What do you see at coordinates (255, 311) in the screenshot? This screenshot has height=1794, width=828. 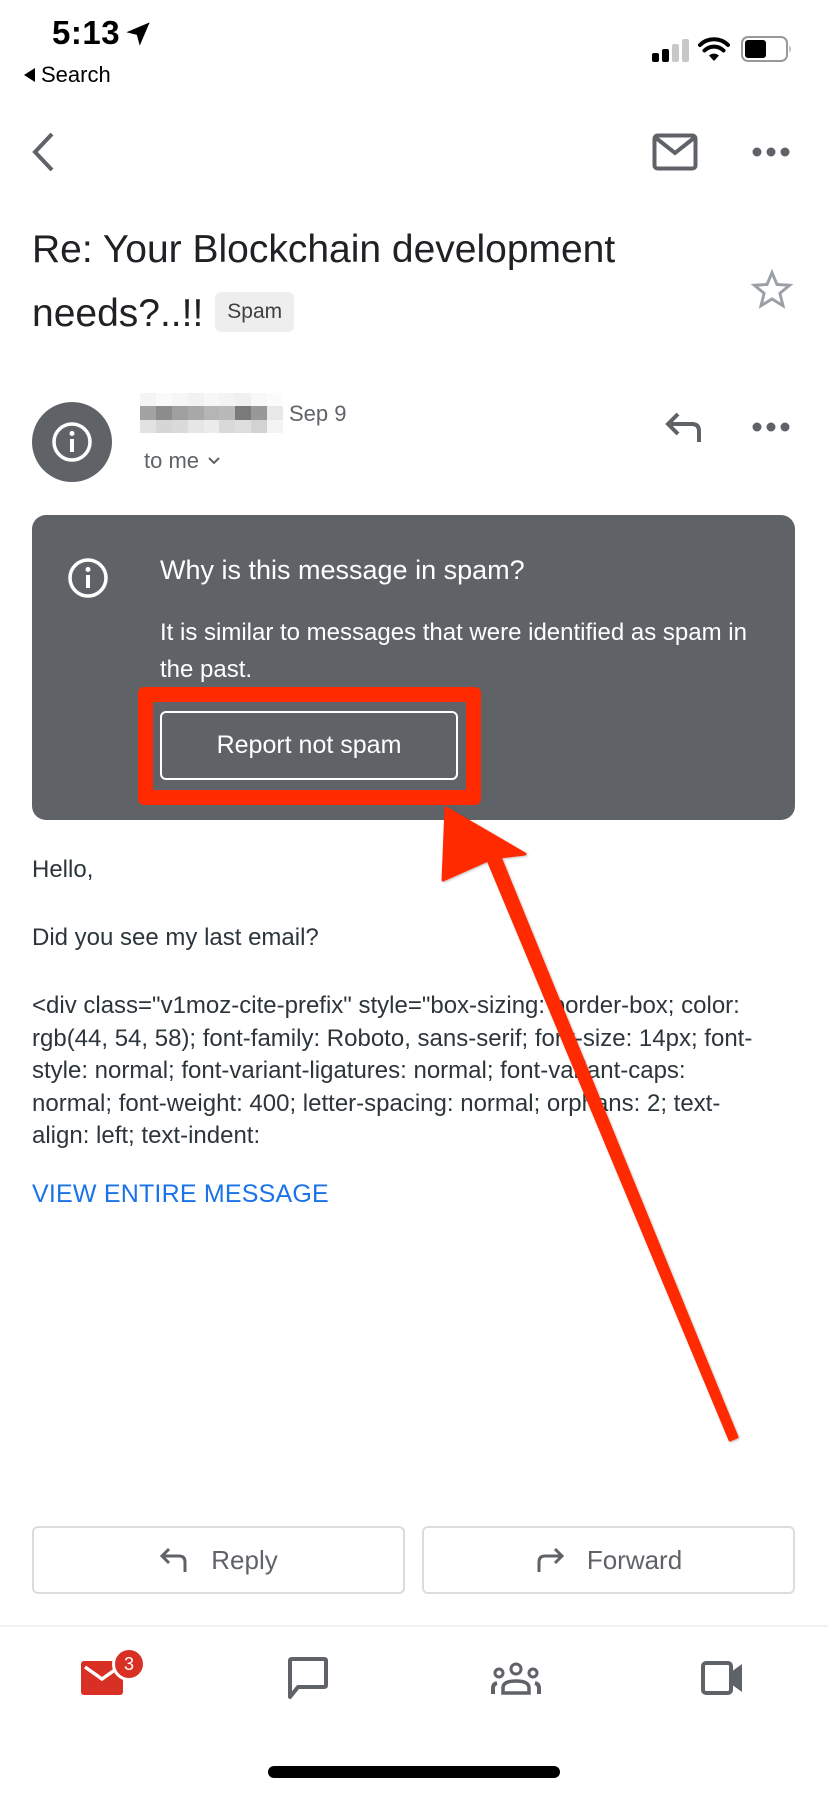 I see `spam-label-chip: Spam` at bounding box center [255, 311].